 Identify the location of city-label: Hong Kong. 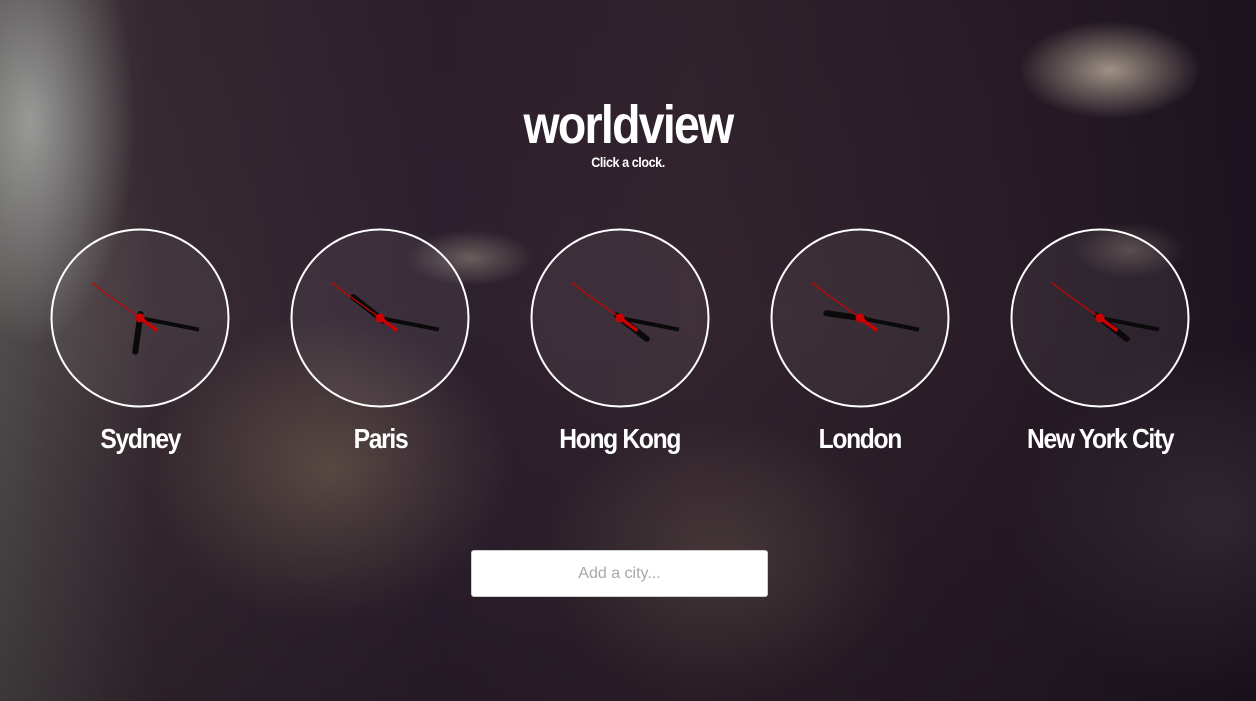
(620, 438).